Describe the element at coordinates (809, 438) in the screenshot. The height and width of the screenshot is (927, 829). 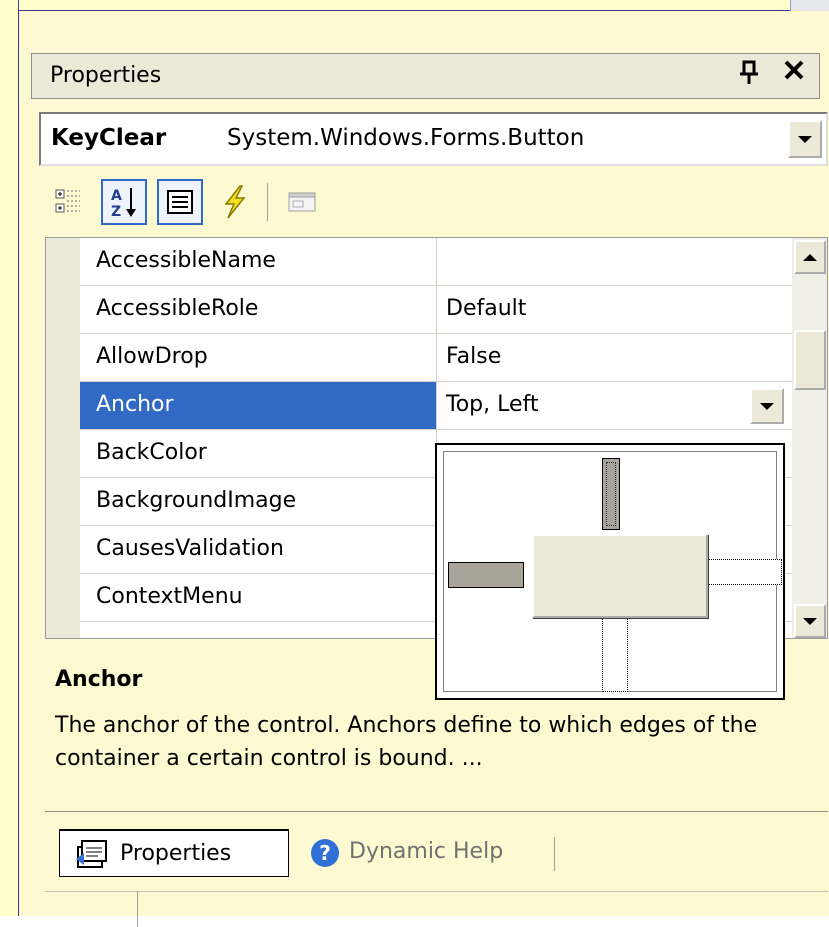
I see `vertical-scrollbar` at that location.